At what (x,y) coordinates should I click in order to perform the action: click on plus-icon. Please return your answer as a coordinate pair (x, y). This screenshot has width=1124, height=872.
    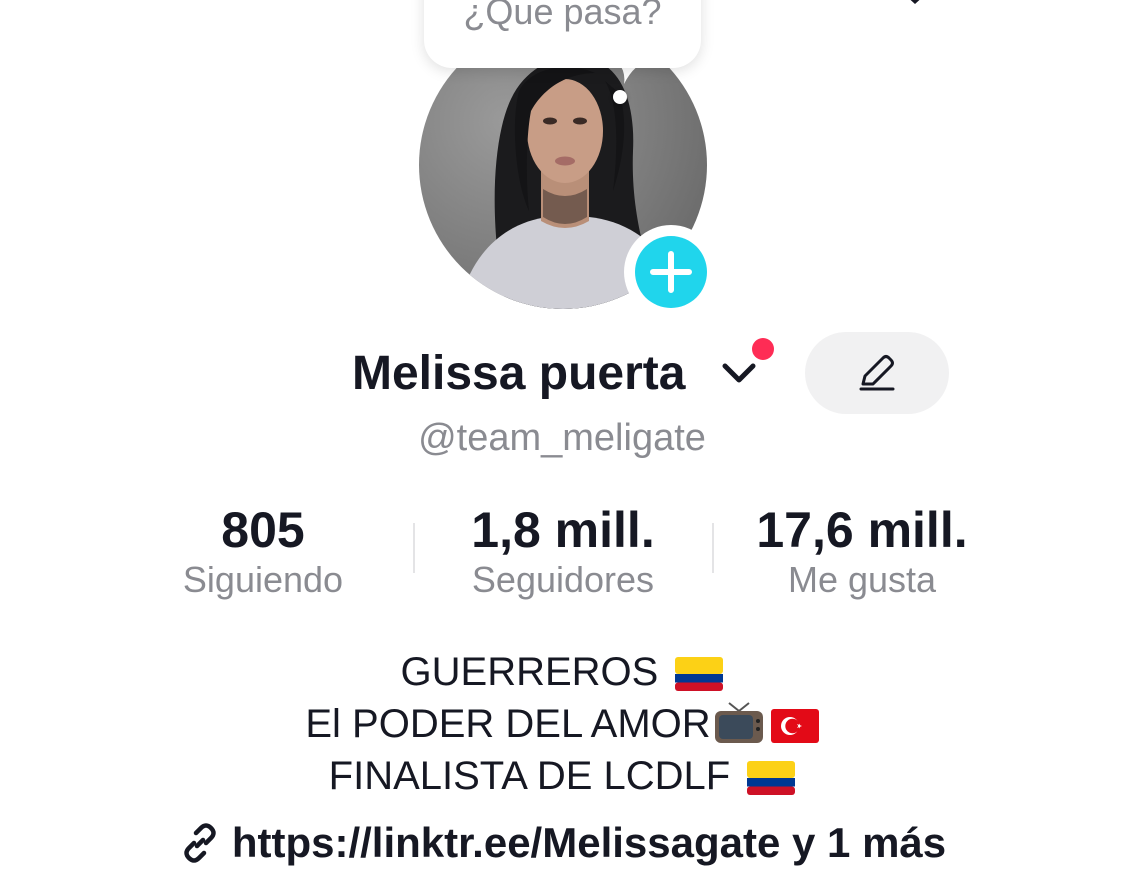
    Looking at the image, I should click on (671, 272).